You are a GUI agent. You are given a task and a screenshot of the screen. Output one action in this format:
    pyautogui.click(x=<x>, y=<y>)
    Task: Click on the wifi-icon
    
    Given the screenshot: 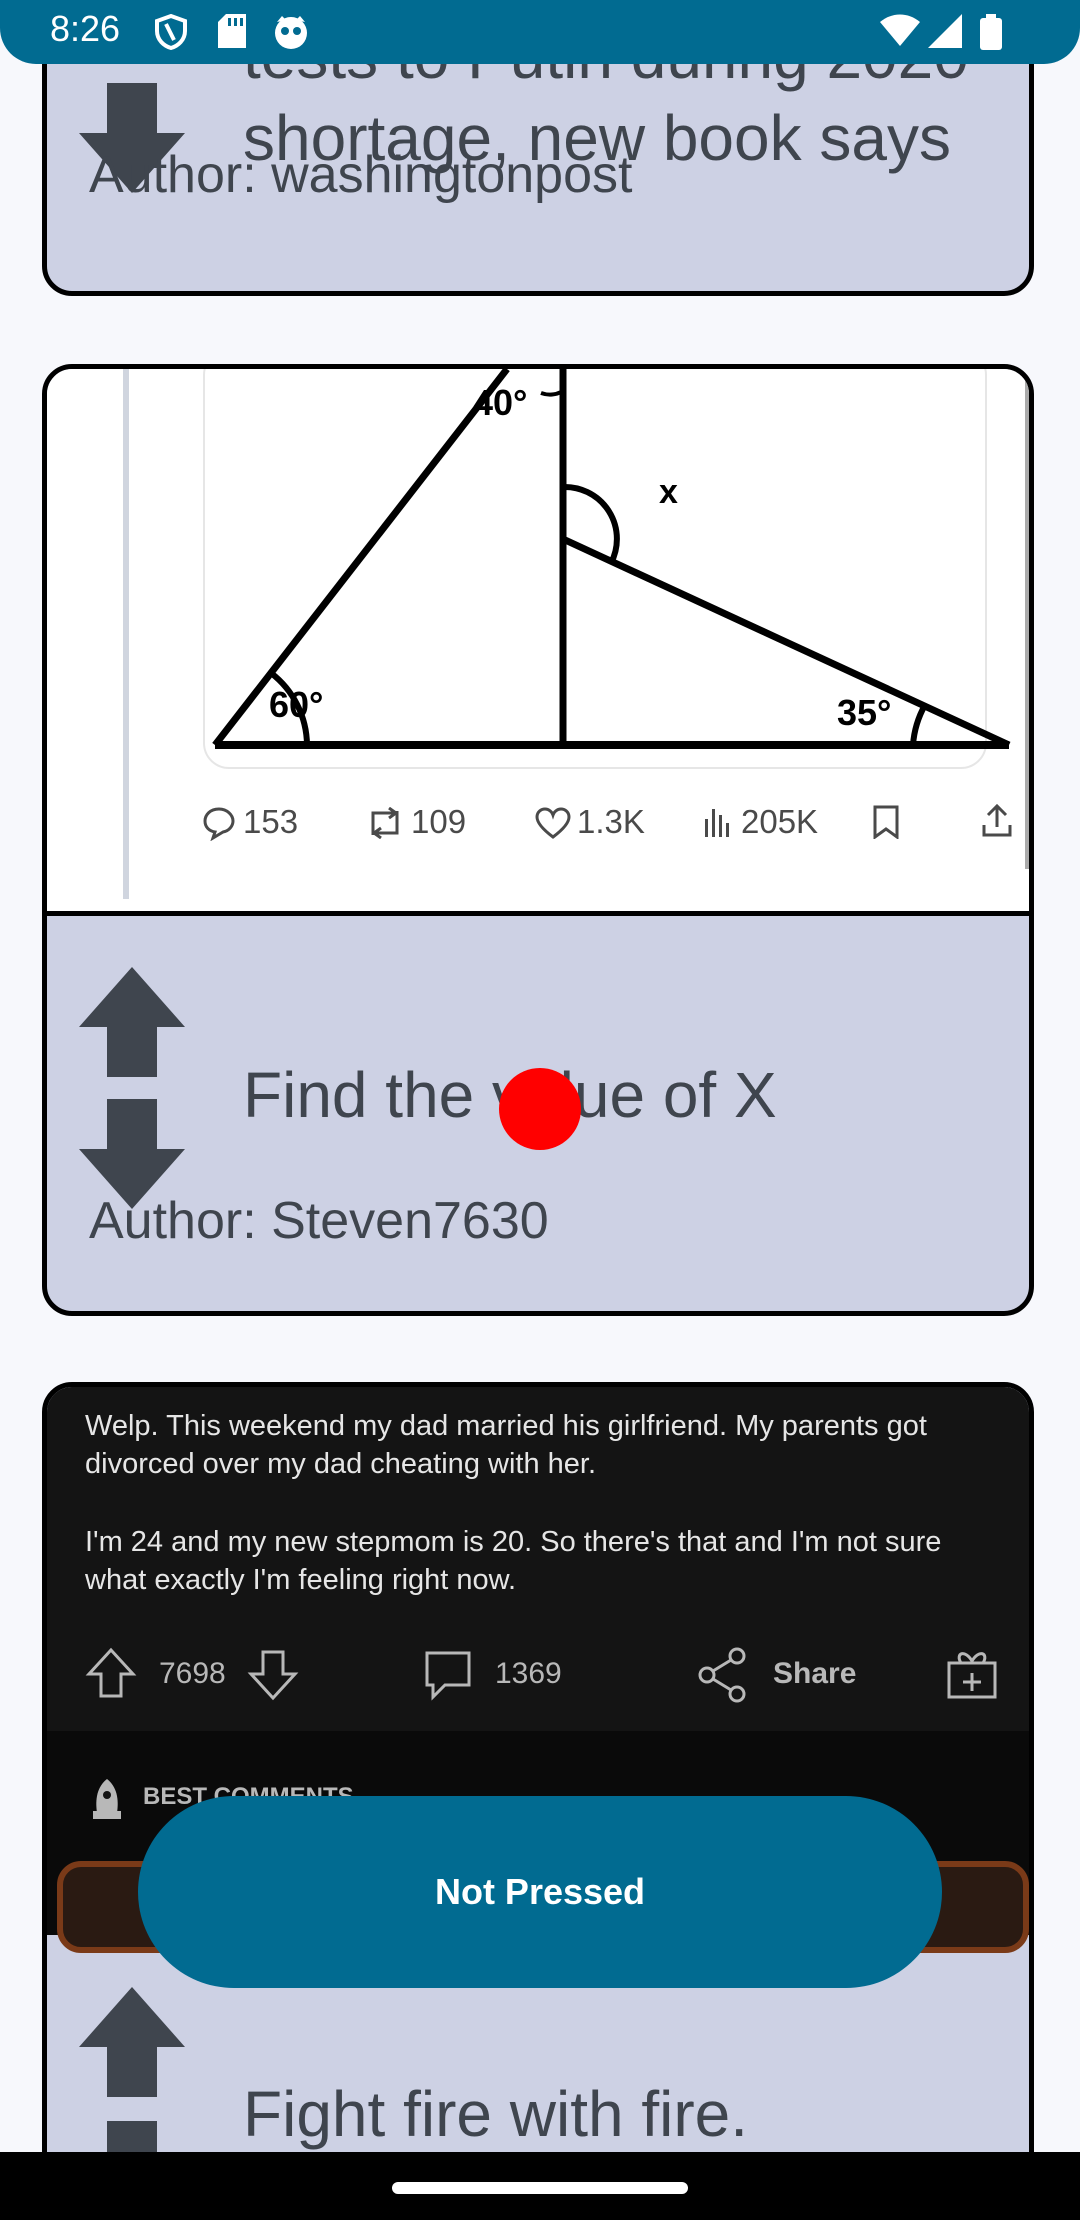 What is the action you would take?
    pyautogui.click(x=900, y=30)
    